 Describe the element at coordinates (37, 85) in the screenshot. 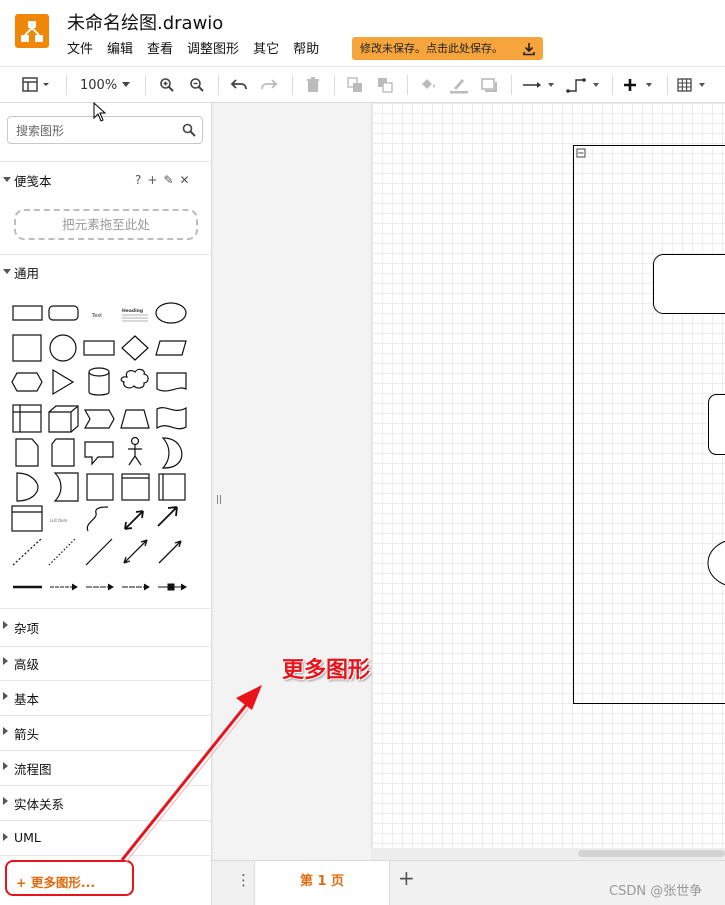

I see `format-panel-icon` at that location.